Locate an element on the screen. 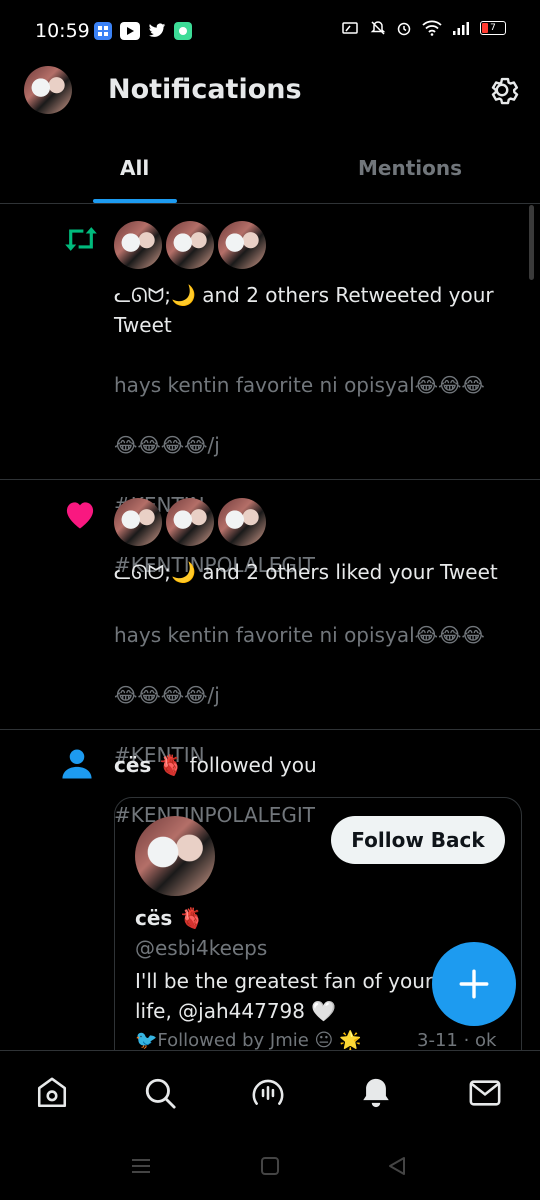 Image resolution: width=540 pixels, height=1200 pixels. spaces-icon is located at coordinates (268, 1092).